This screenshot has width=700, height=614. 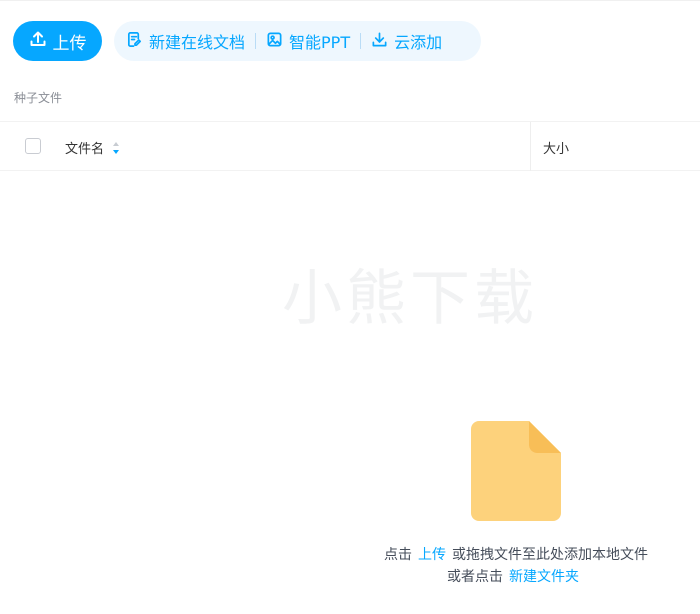 What do you see at coordinates (38, 41) in the screenshot?
I see `upload-icon` at bounding box center [38, 41].